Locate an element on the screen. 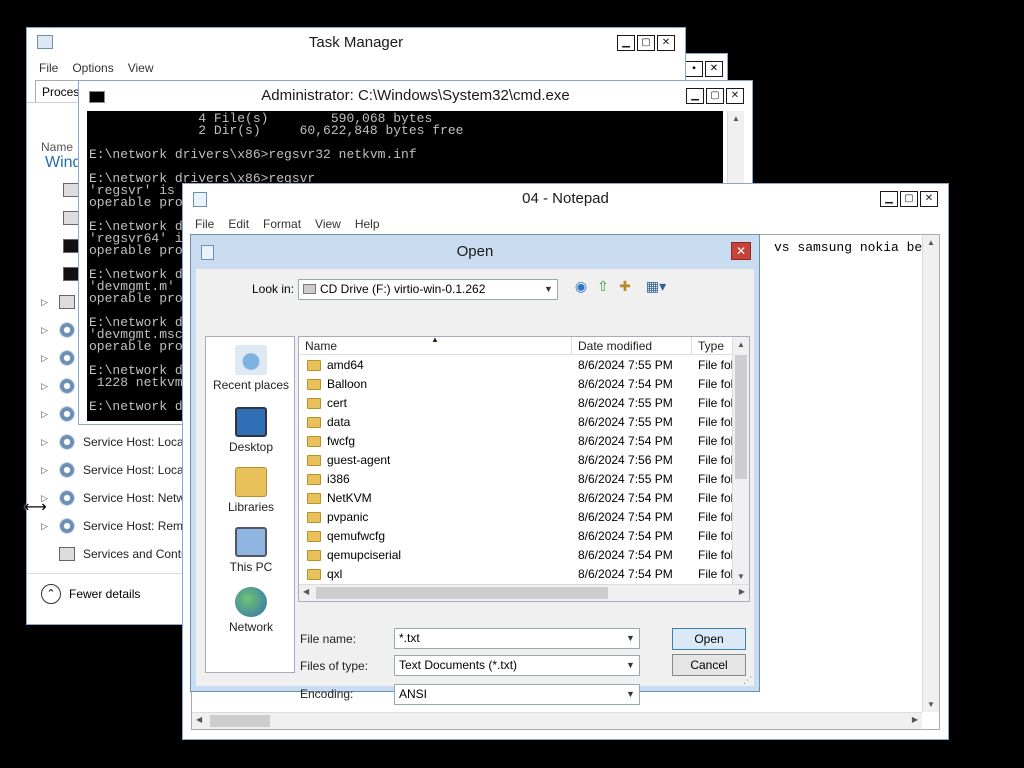 This screenshot has height=768, width=1024. table-row: Services and Contr is located at coordinates (113, 554).